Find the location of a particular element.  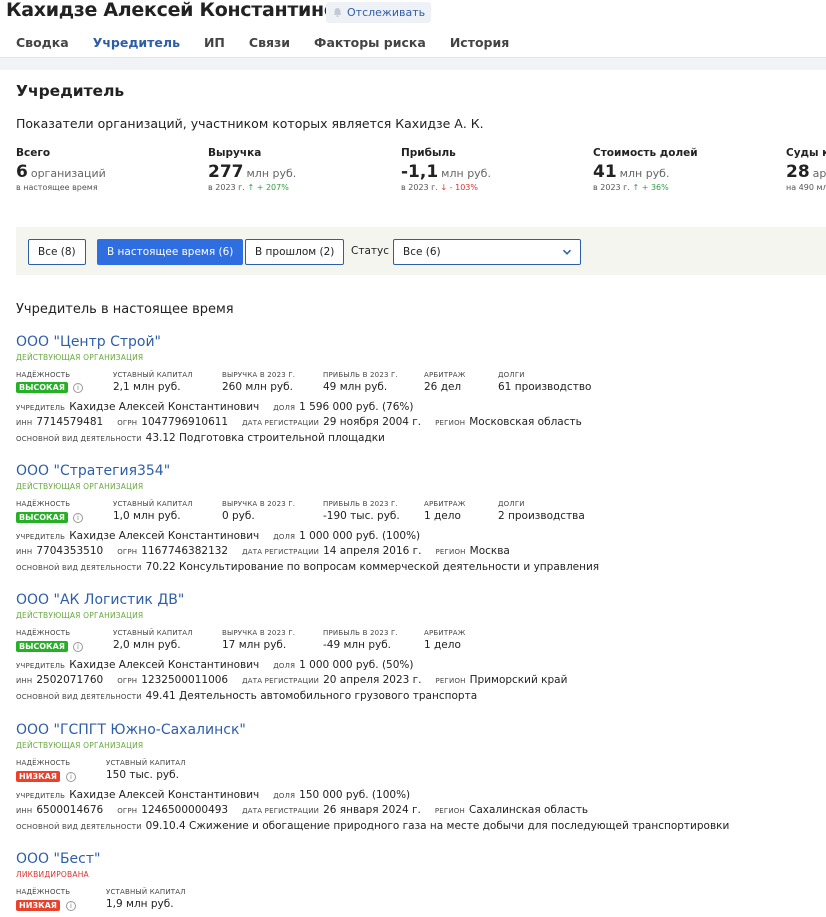

revenue-caption: ВЫРУЧКА В 2023 Г. is located at coordinates (259, 504).